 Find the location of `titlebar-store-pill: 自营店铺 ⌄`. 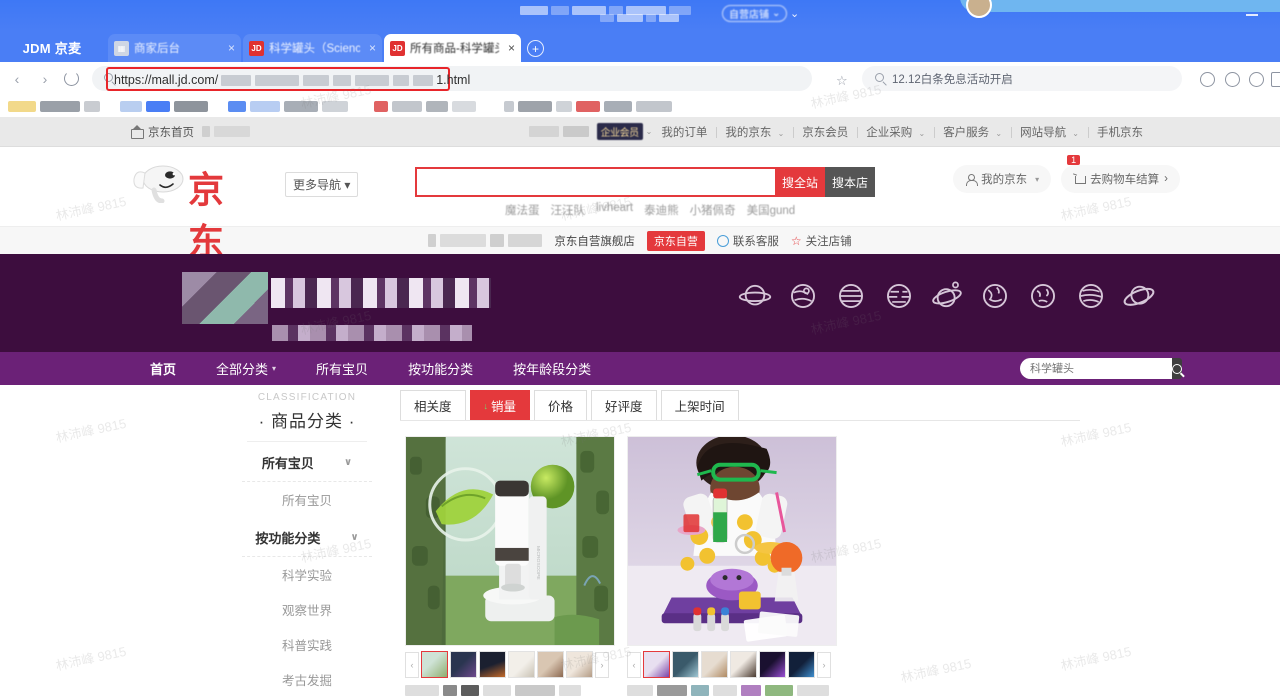

titlebar-store-pill: 自营店铺 ⌄ is located at coordinates (755, 13).